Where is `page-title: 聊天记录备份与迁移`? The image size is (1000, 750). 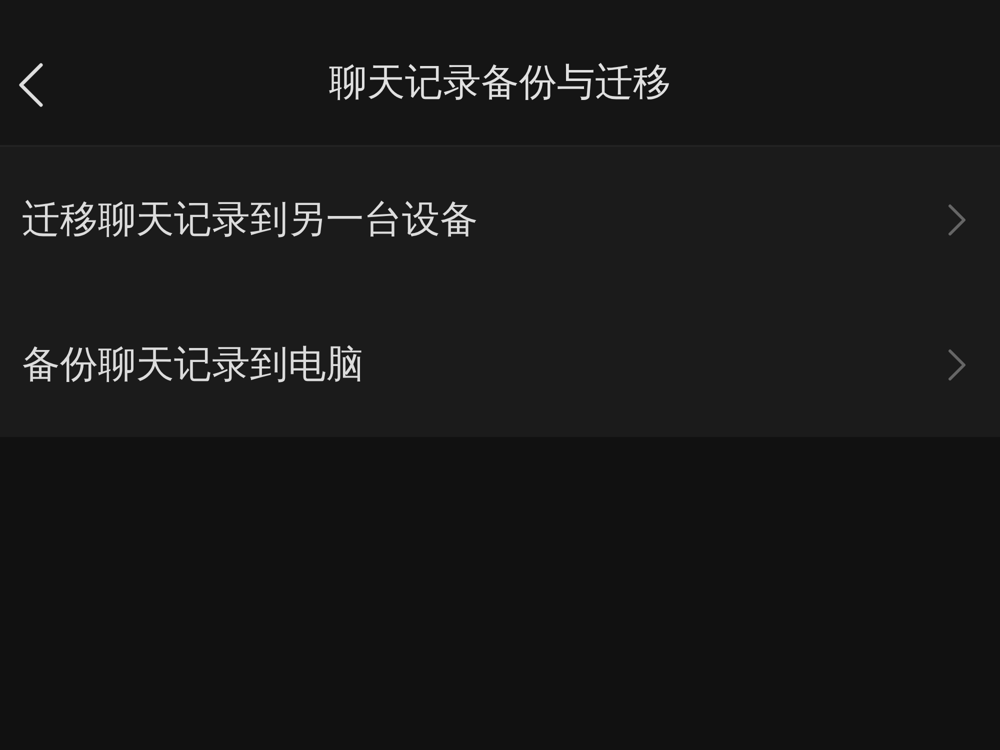 page-title: 聊天记录备份与迁移 is located at coordinates (500, 82).